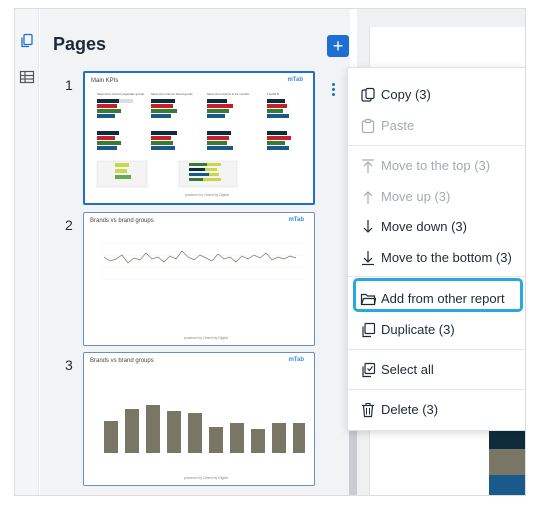 Image resolution: width=541 pixels, height=511 pixels. I want to click on menu-item-move-down: Move down (3), so click(436, 227).